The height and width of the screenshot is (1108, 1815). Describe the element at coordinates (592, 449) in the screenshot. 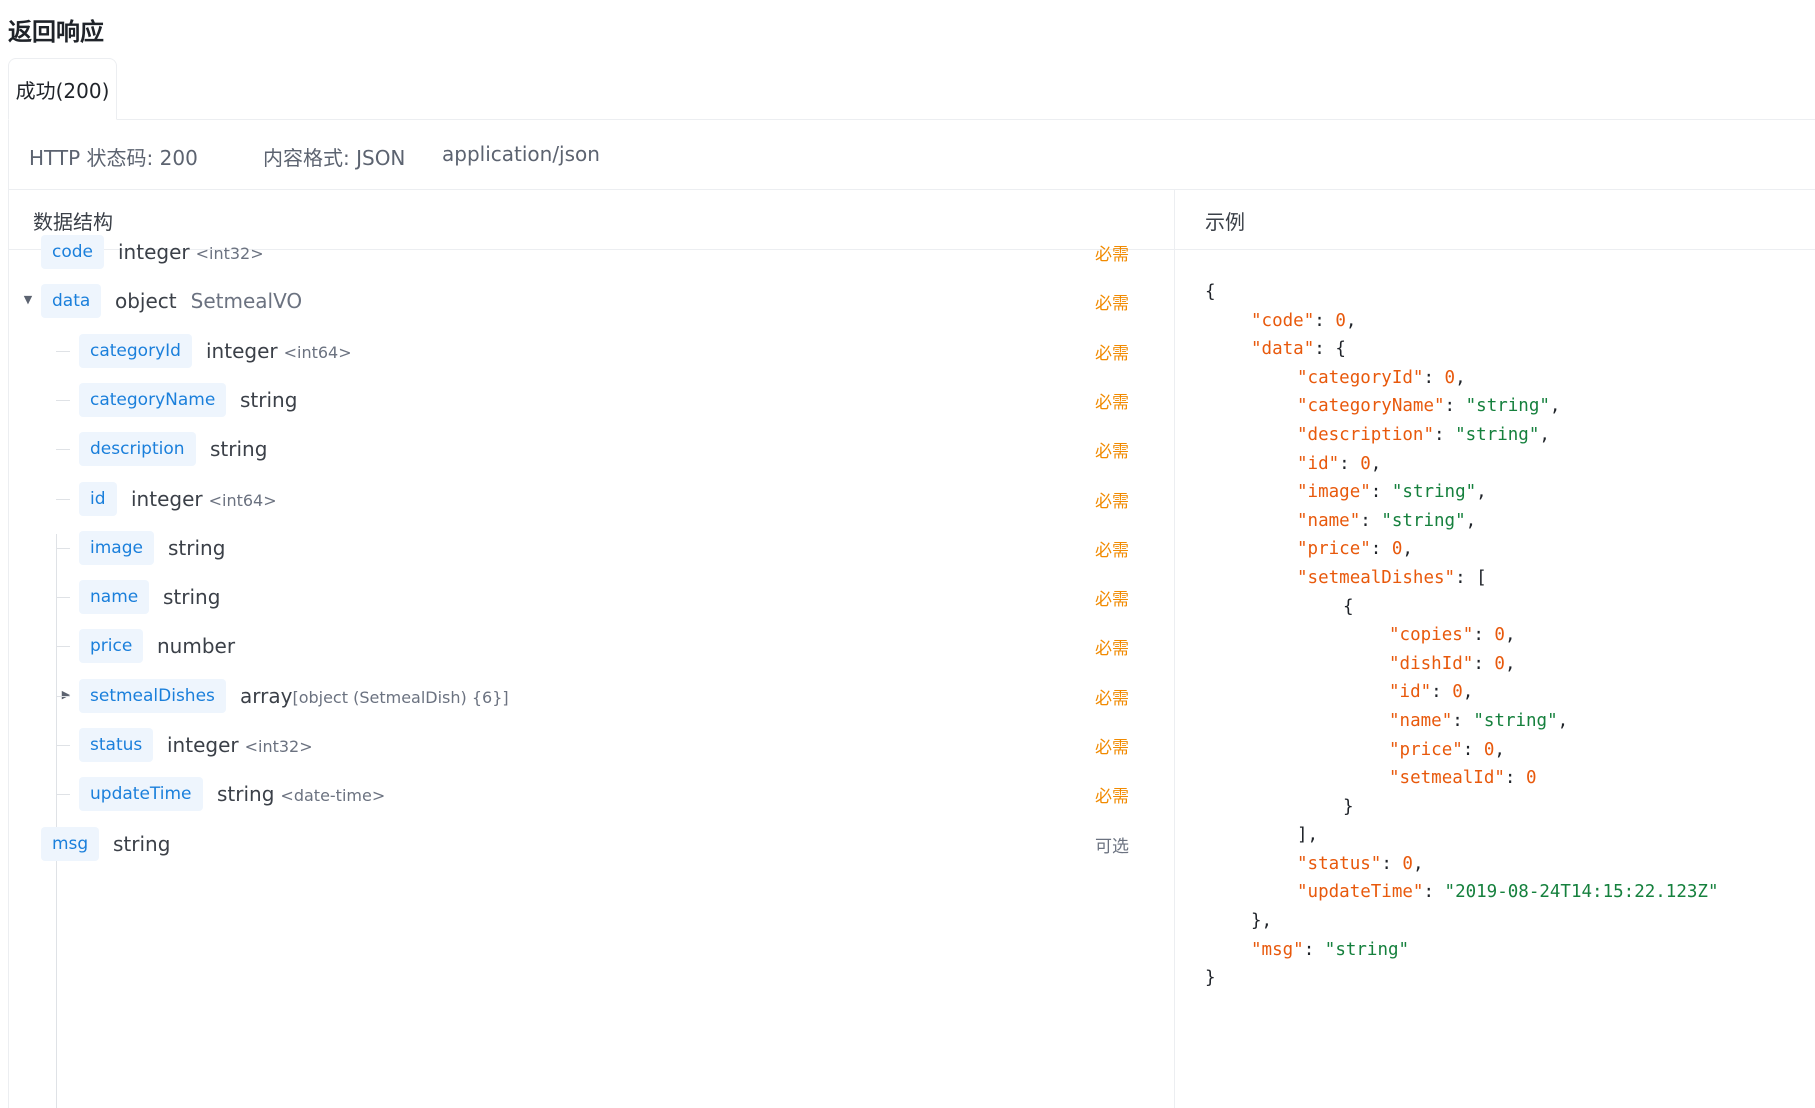

I see `field-row-description: description string 必需` at that location.